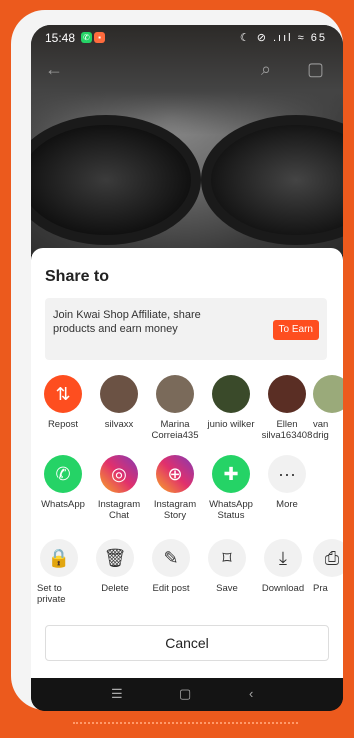 Image resolution: width=354 pixels, height=738 pixels. Describe the element at coordinates (99, 37) in the screenshot. I see `app-notification-icon: ▪` at that location.